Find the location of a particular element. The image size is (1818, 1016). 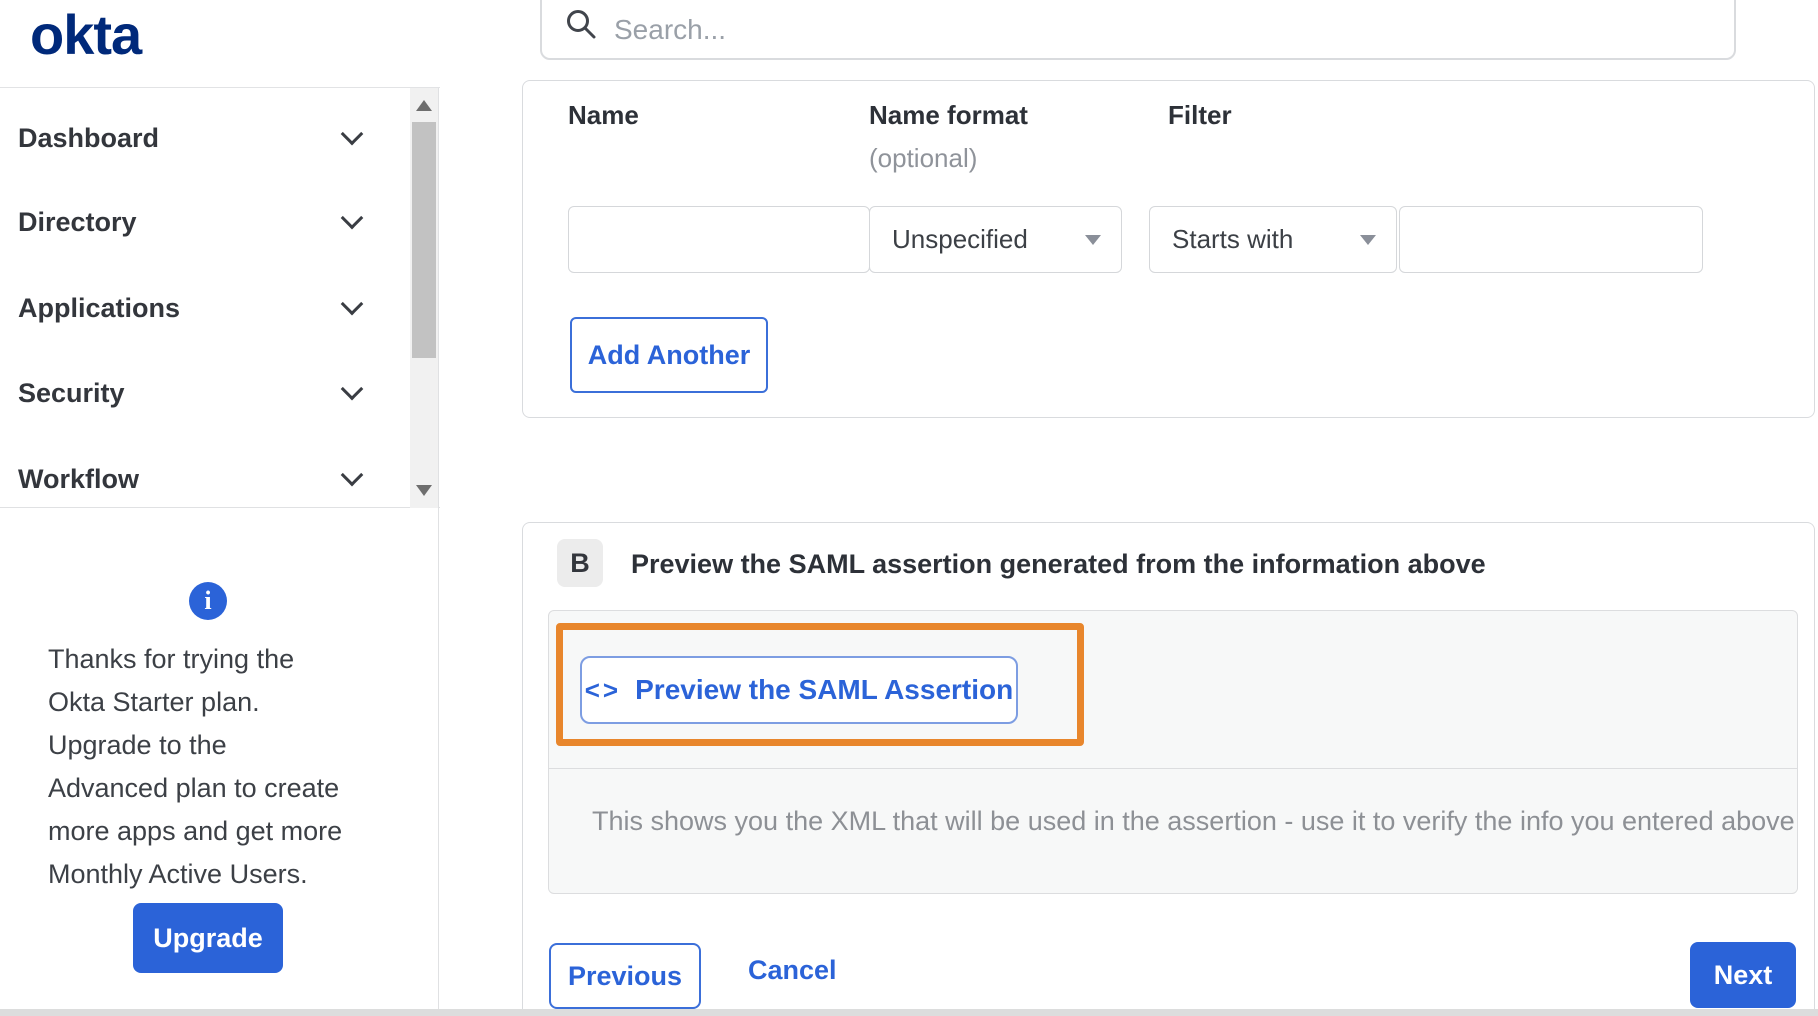

sidebar-item-label: Security is located at coordinates (71, 392).